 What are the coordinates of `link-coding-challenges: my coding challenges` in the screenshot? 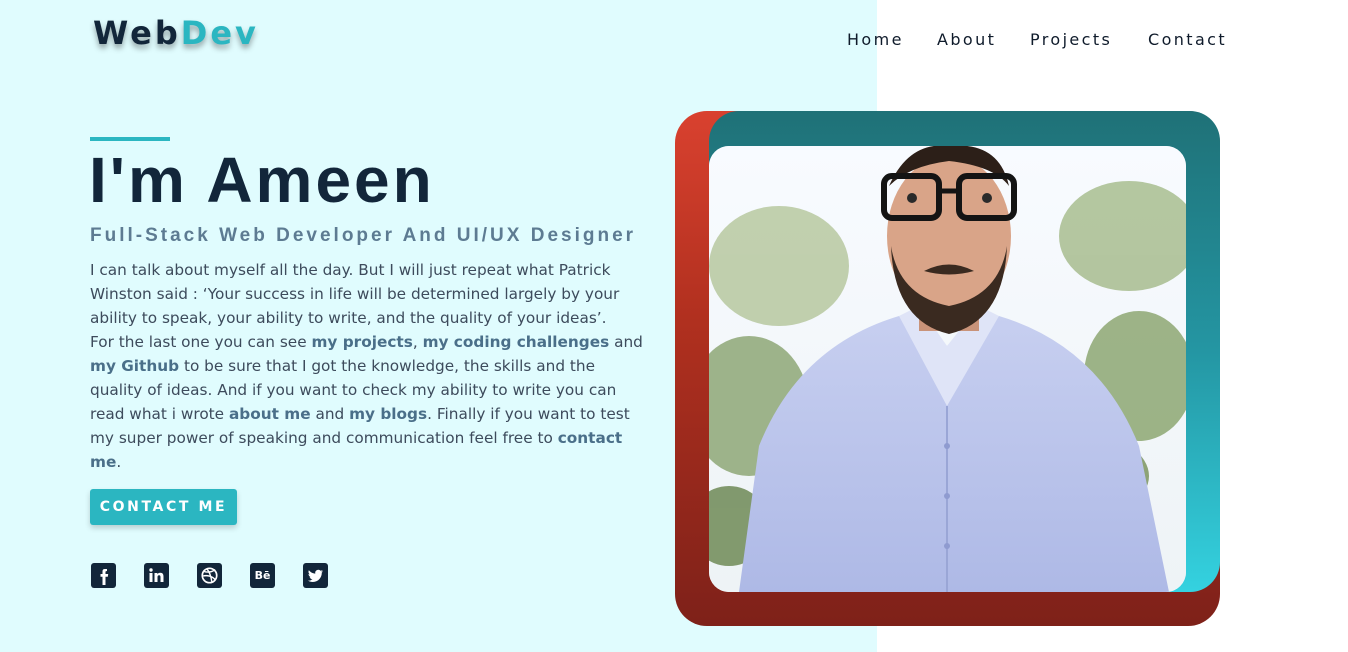 It's located at (516, 342).